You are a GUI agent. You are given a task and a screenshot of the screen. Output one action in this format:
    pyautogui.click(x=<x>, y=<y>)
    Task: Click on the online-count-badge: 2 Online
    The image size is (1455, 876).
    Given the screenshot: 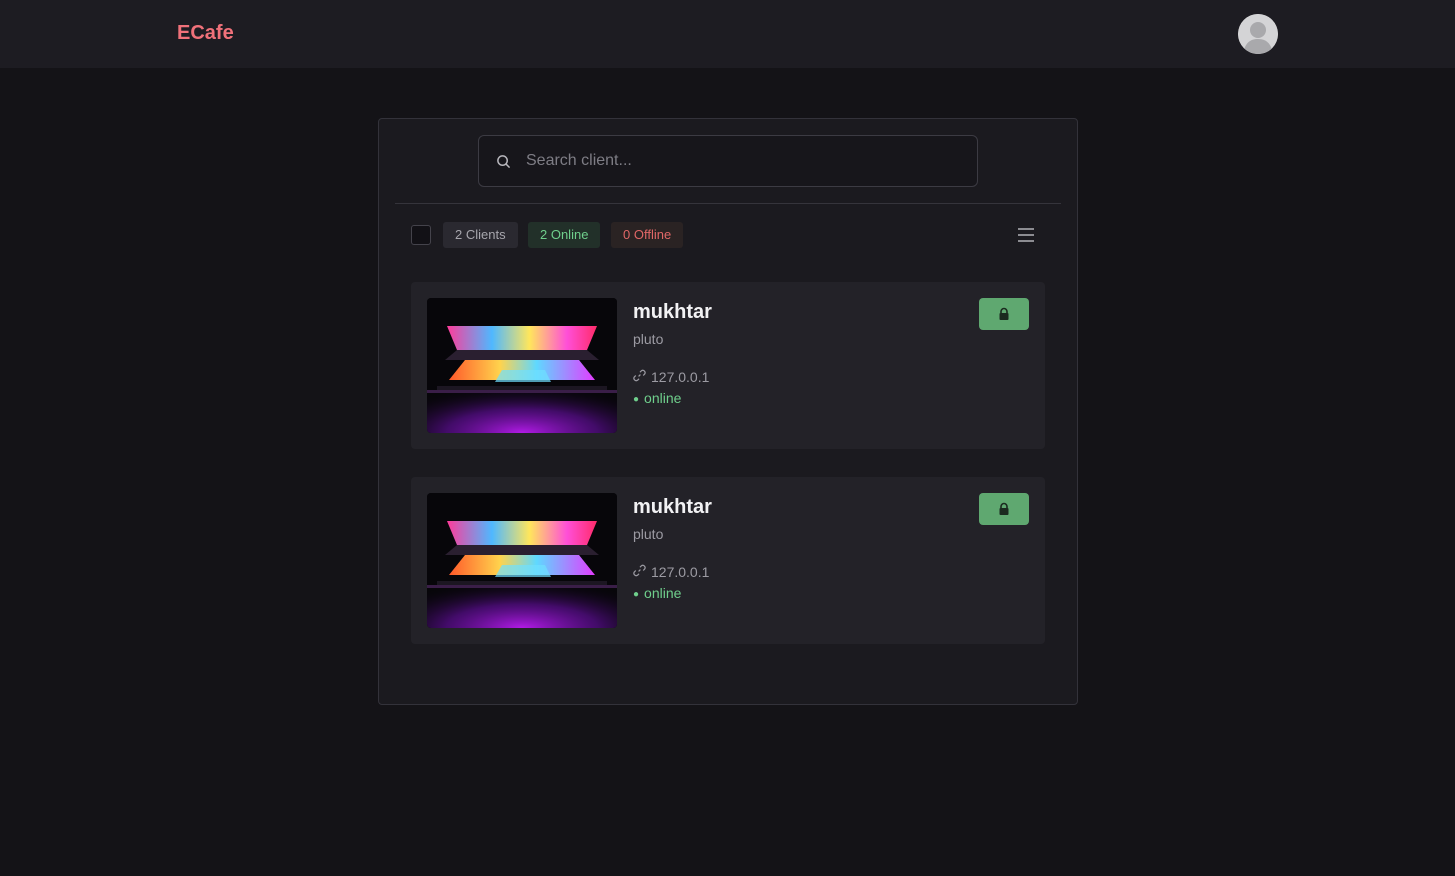 What is the action you would take?
    pyautogui.click(x=564, y=235)
    